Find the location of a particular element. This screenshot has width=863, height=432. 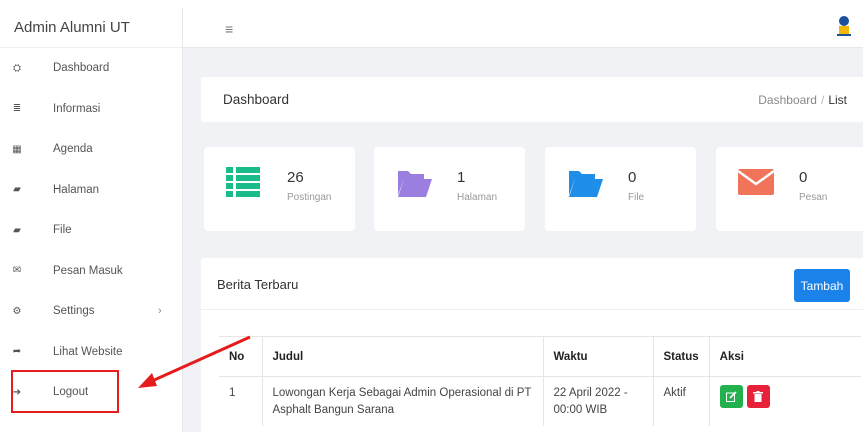

envelope-icon: ✉ is located at coordinates (17, 271).